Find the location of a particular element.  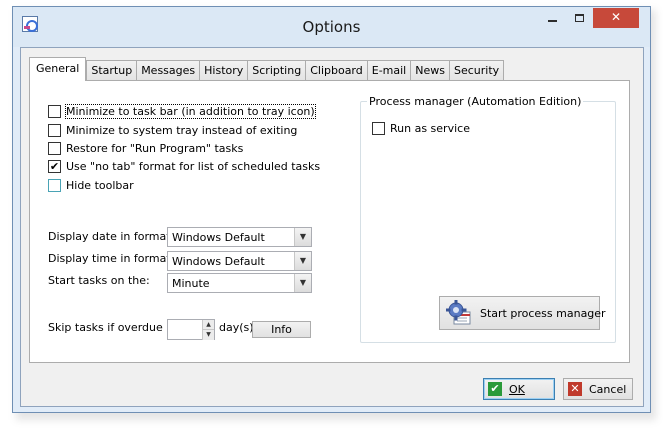

run-as-service-label: Run as service is located at coordinates (430, 128).